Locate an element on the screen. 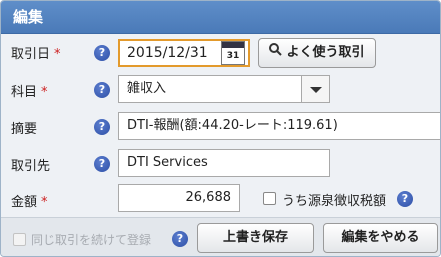 Image resolution: width=441 pixels, height=257 pixels. continue-label: 同じ取引を続けて登録 is located at coordinates (91, 240).